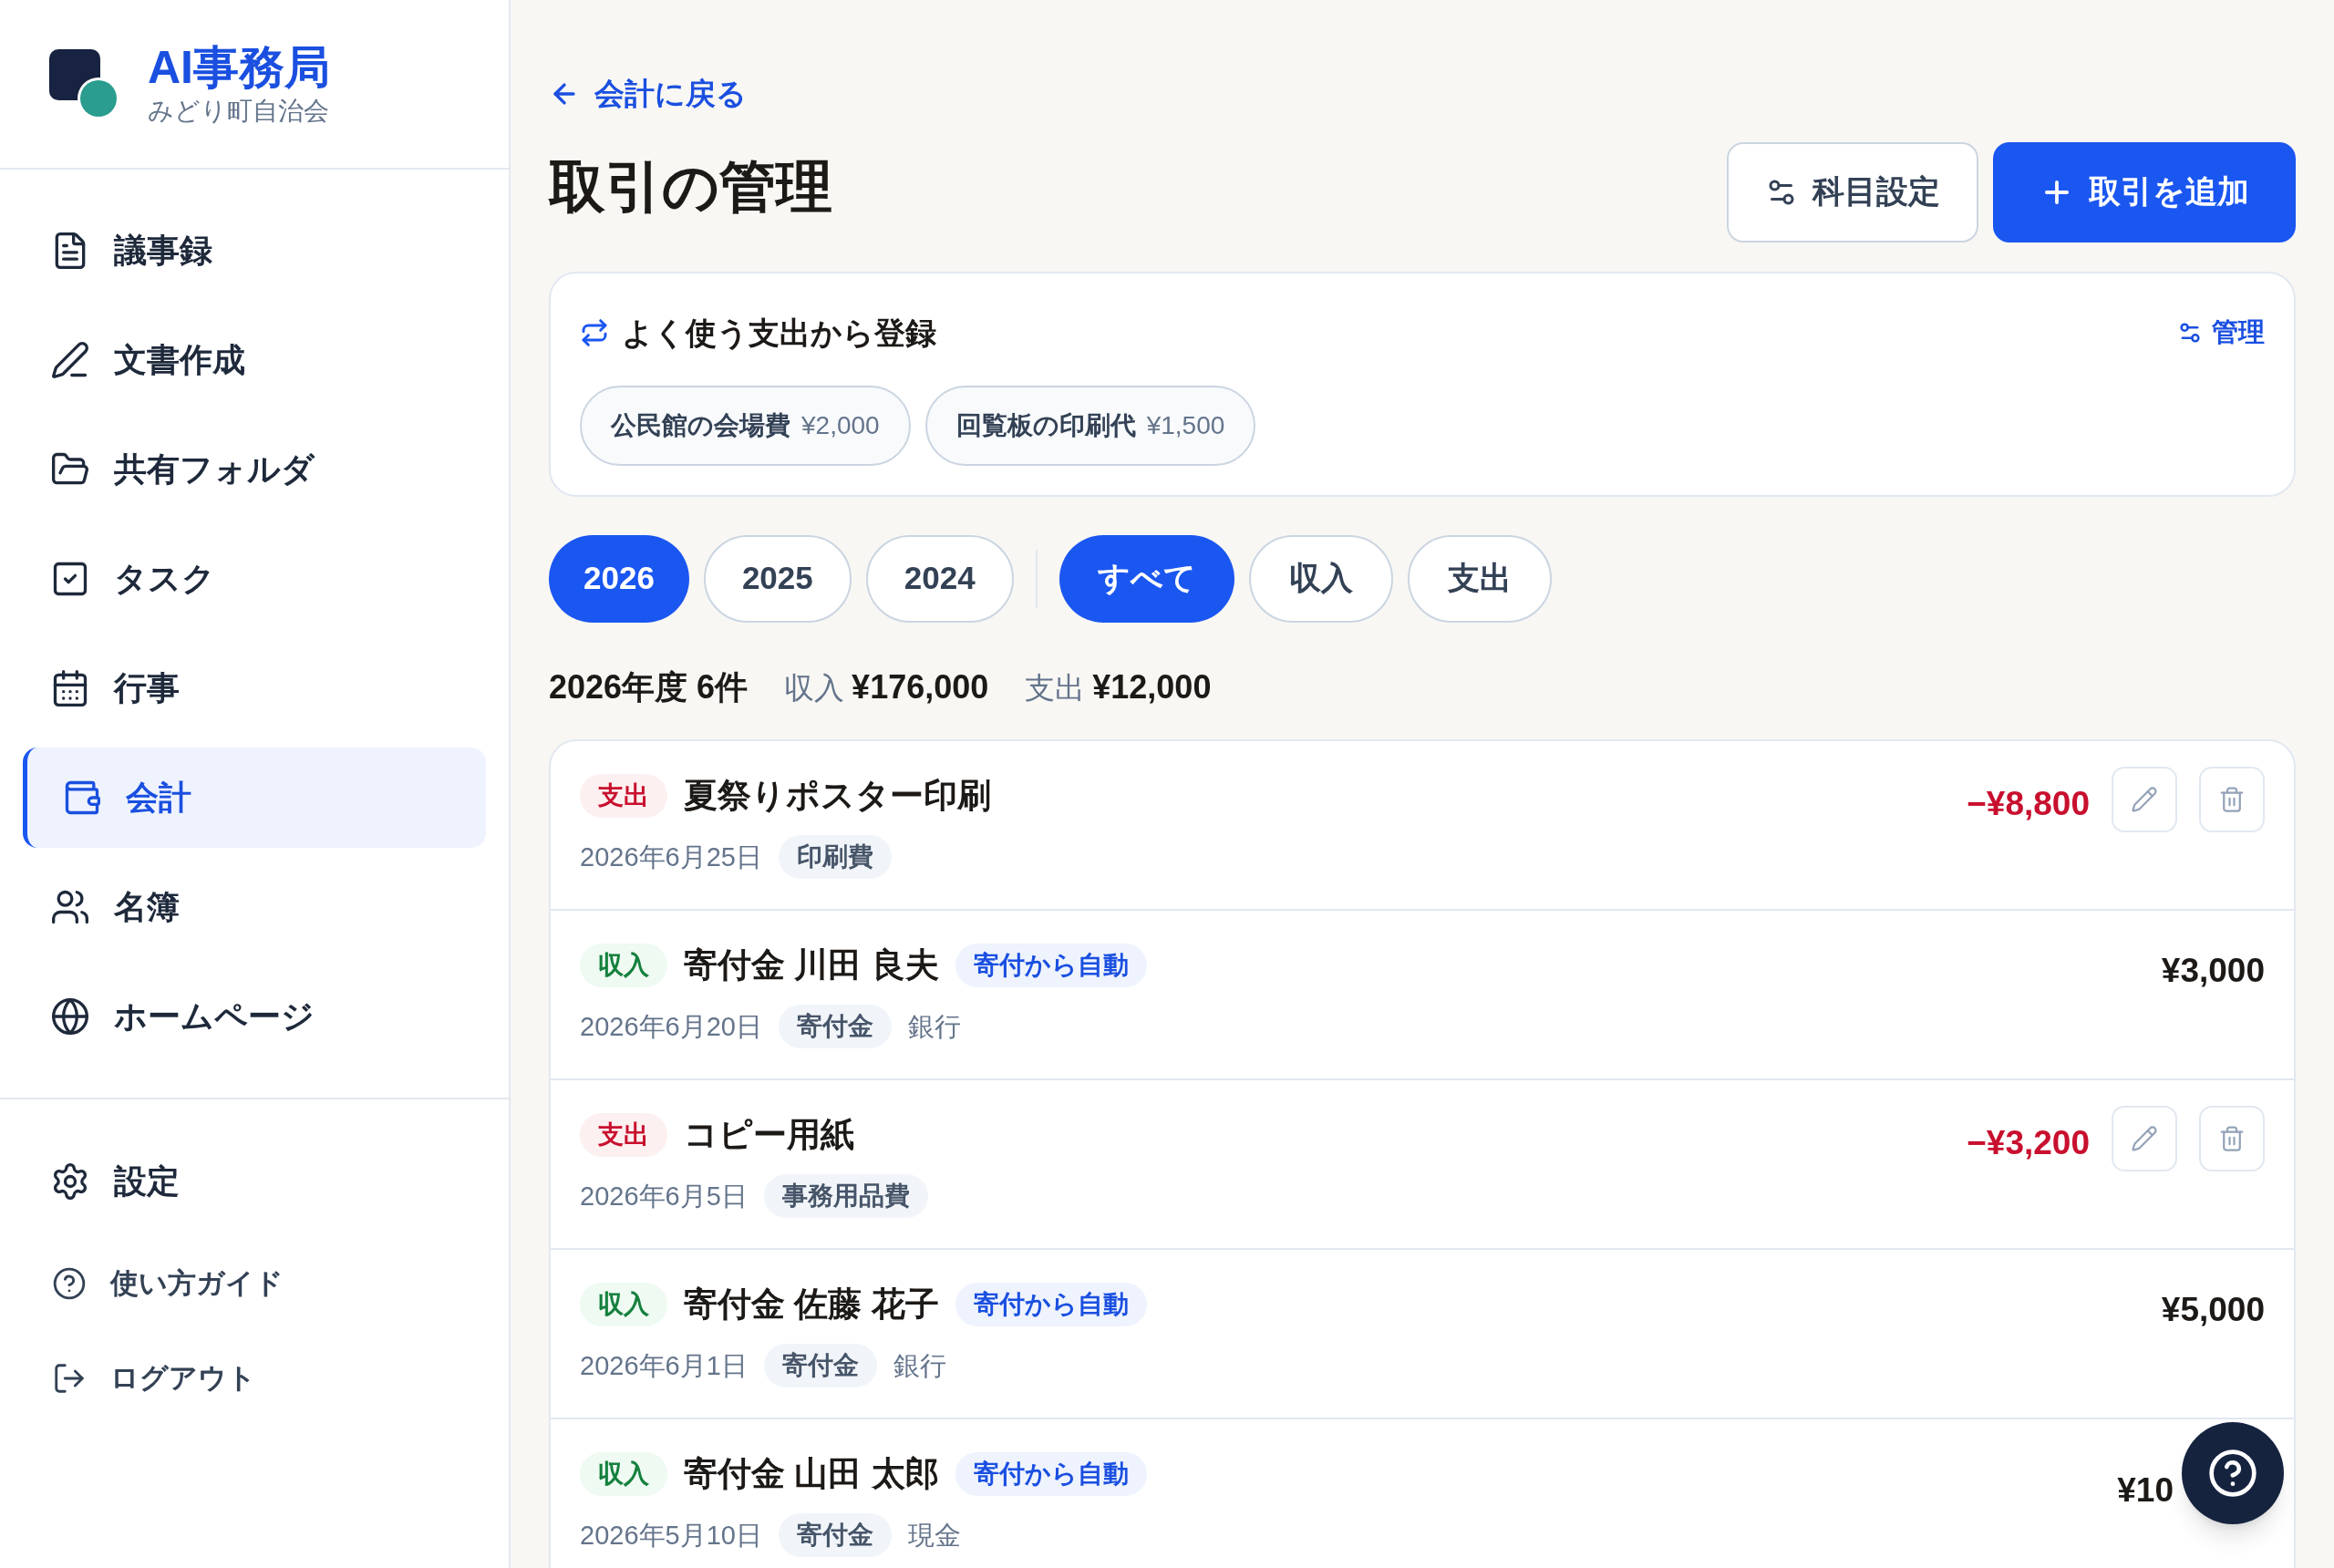 Image resolution: width=2334 pixels, height=1568 pixels. What do you see at coordinates (70, 1016) in the screenshot?
I see `globe-icon` at bounding box center [70, 1016].